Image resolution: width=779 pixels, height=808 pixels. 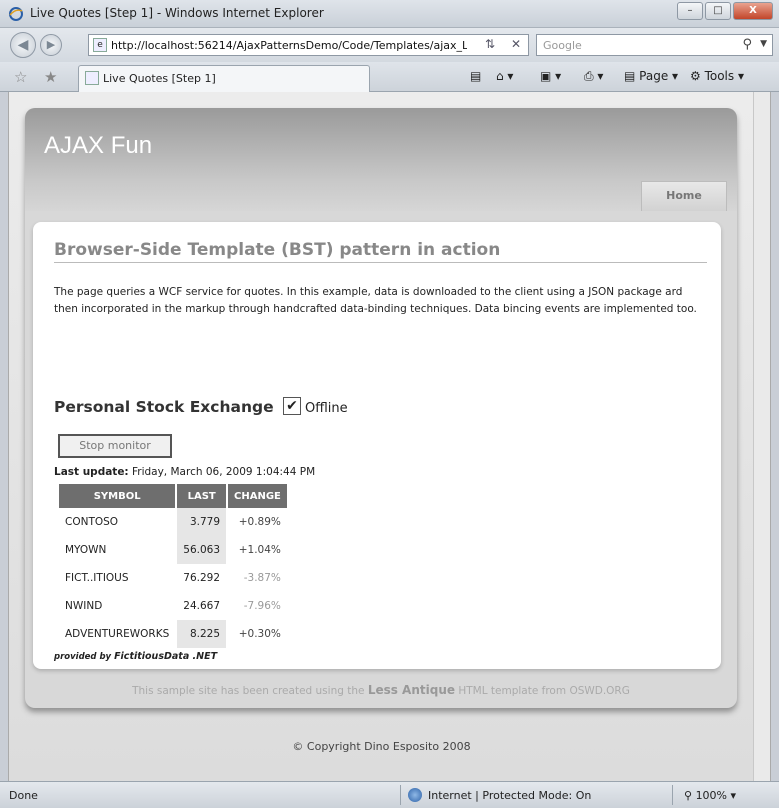 I want to click on maximize-button: □, so click(x=718, y=11).